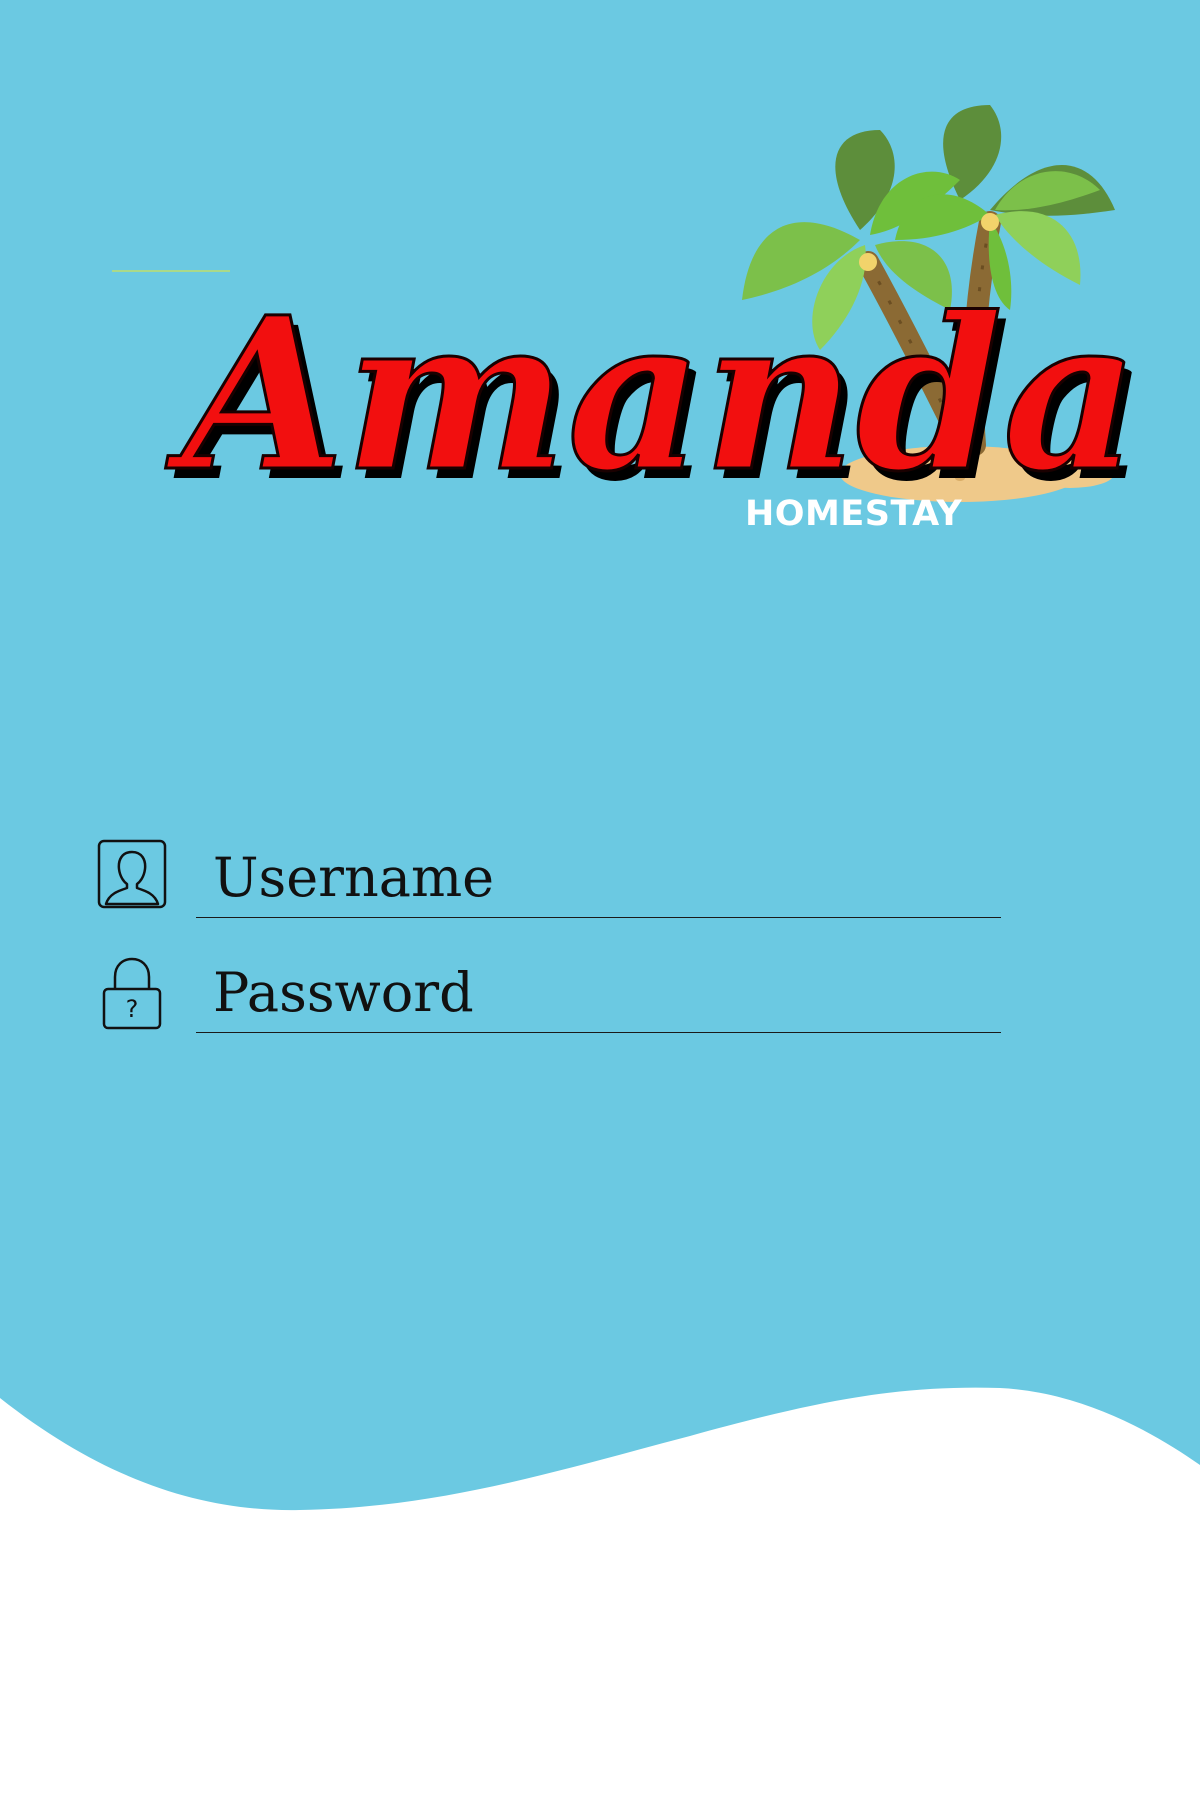 The image size is (1200, 1800). I want to click on user-icon, so click(132, 874).